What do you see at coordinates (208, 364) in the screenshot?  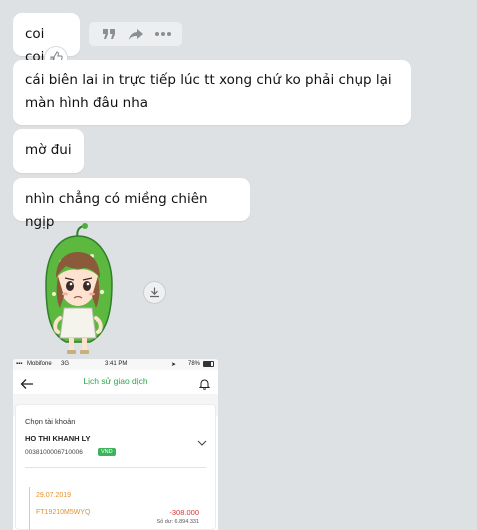 I see `battery-icon` at bounding box center [208, 364].